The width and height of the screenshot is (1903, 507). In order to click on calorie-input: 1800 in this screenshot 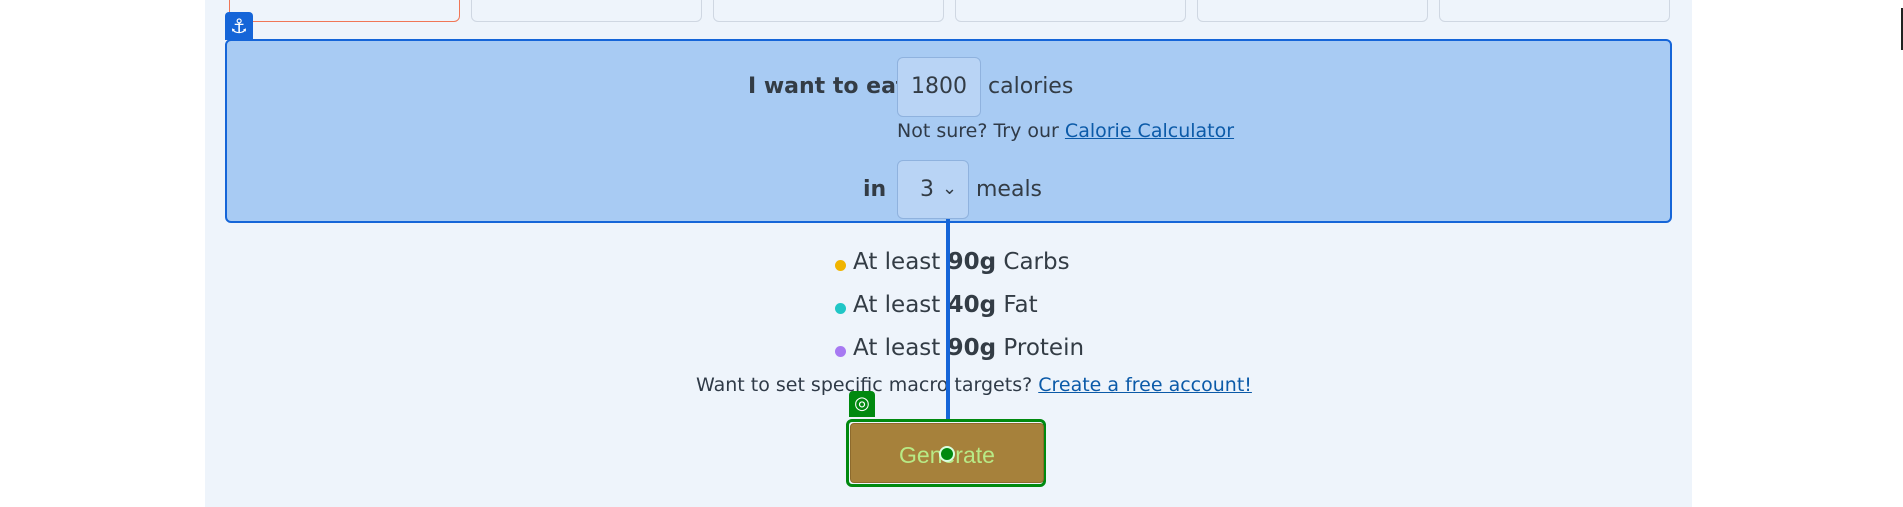, I will do `click(939, 87)`.